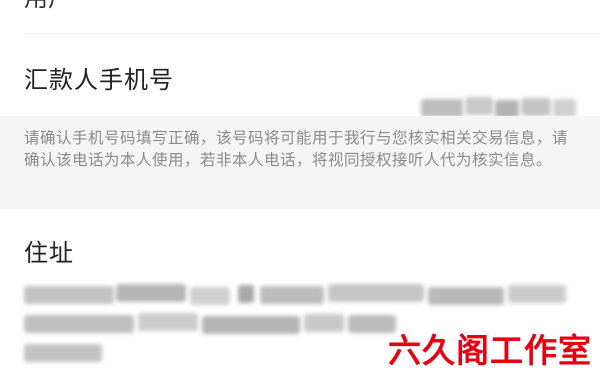  I want to click on previous-field-label: 用户, so click(48, 6).